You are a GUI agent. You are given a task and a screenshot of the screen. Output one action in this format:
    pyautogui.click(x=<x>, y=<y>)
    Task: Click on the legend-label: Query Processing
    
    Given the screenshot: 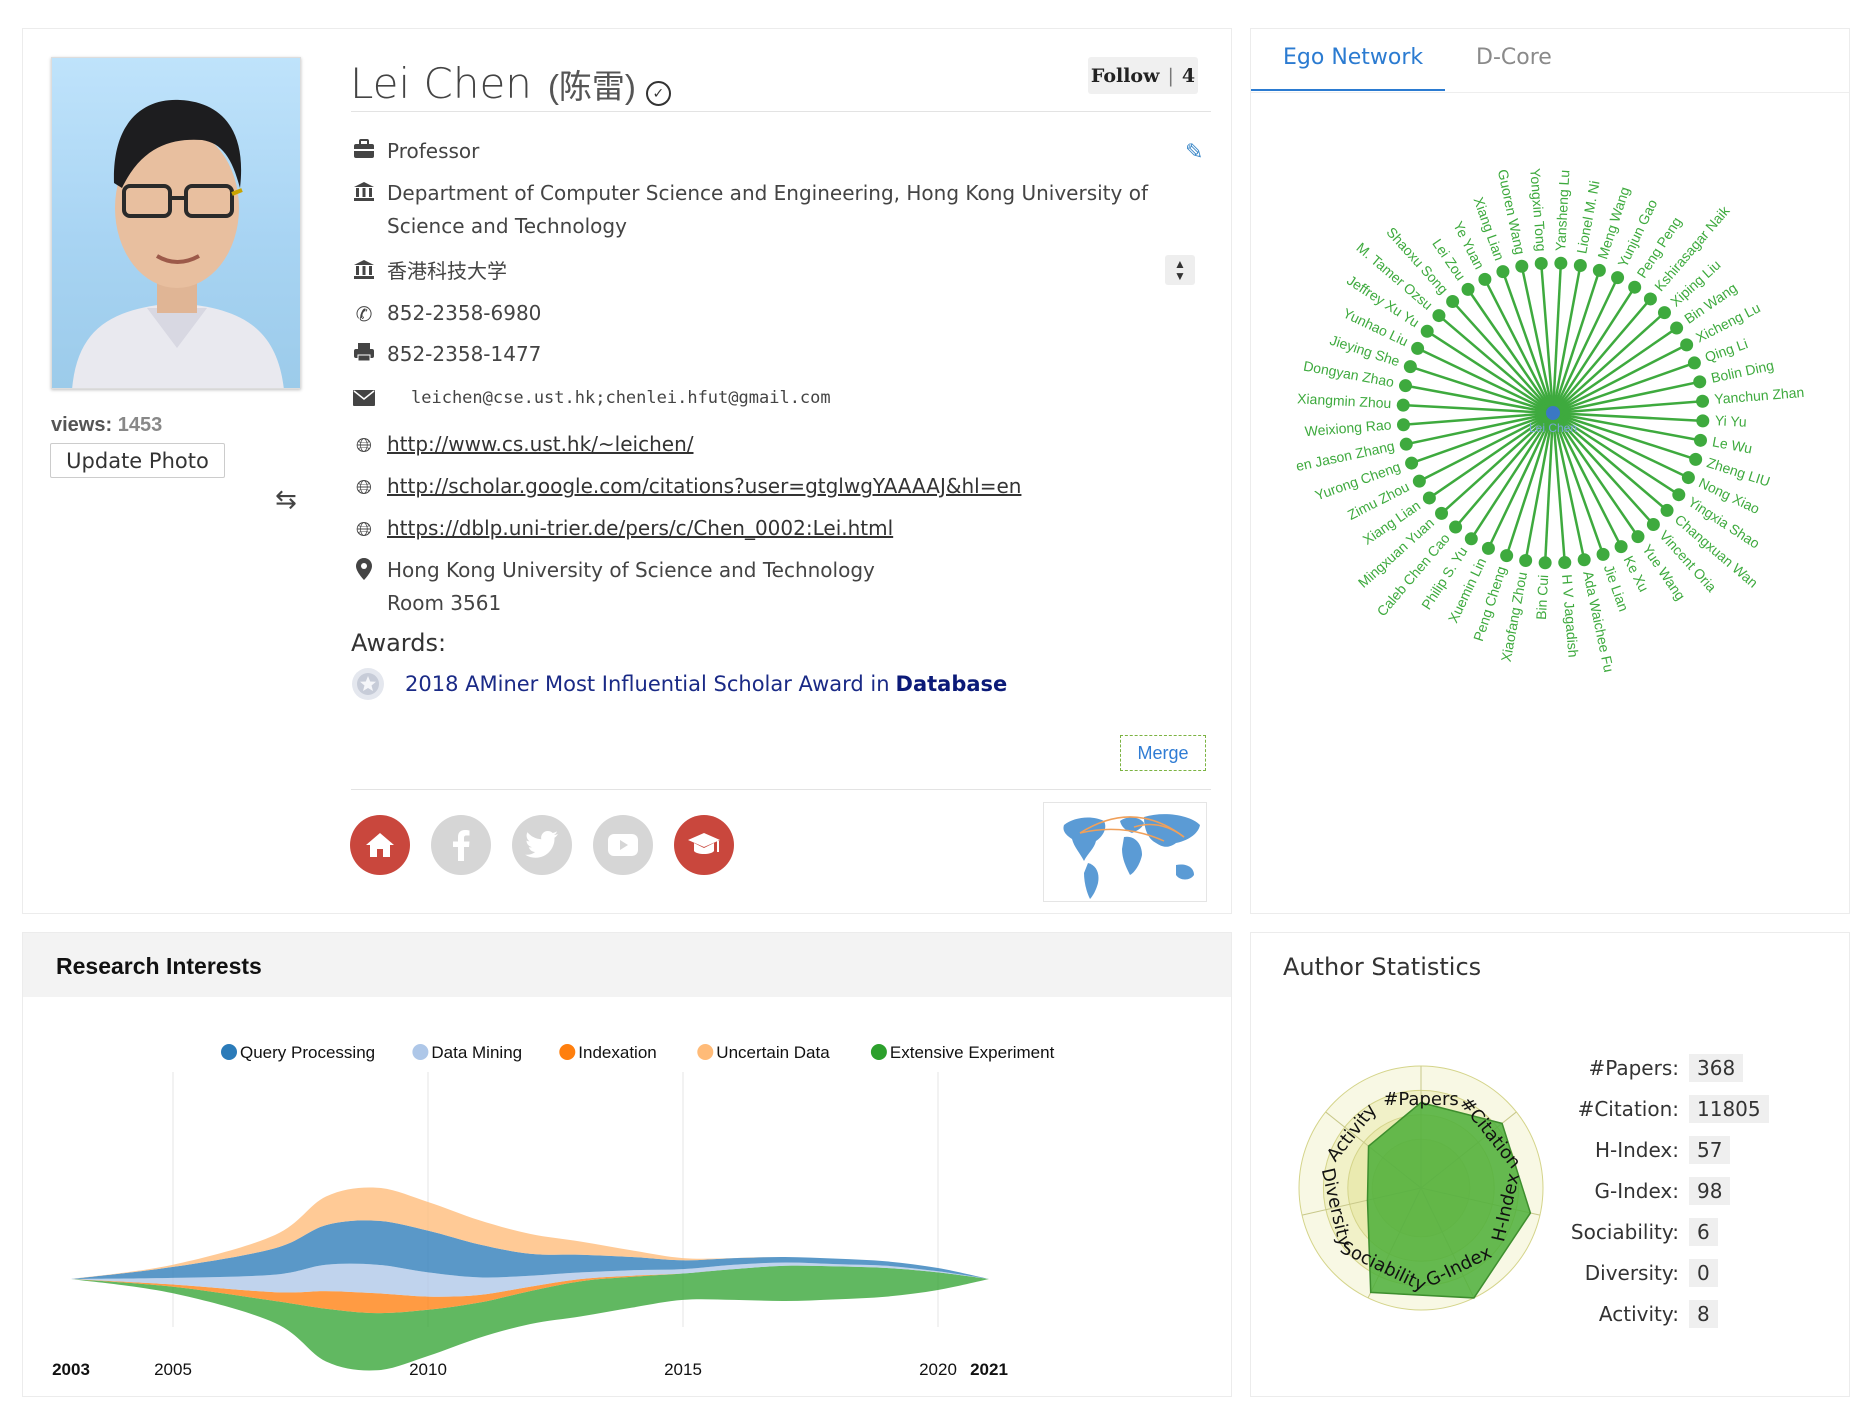 What is the action you would take?
    pyautogui.click(x=307, y=1052)
    